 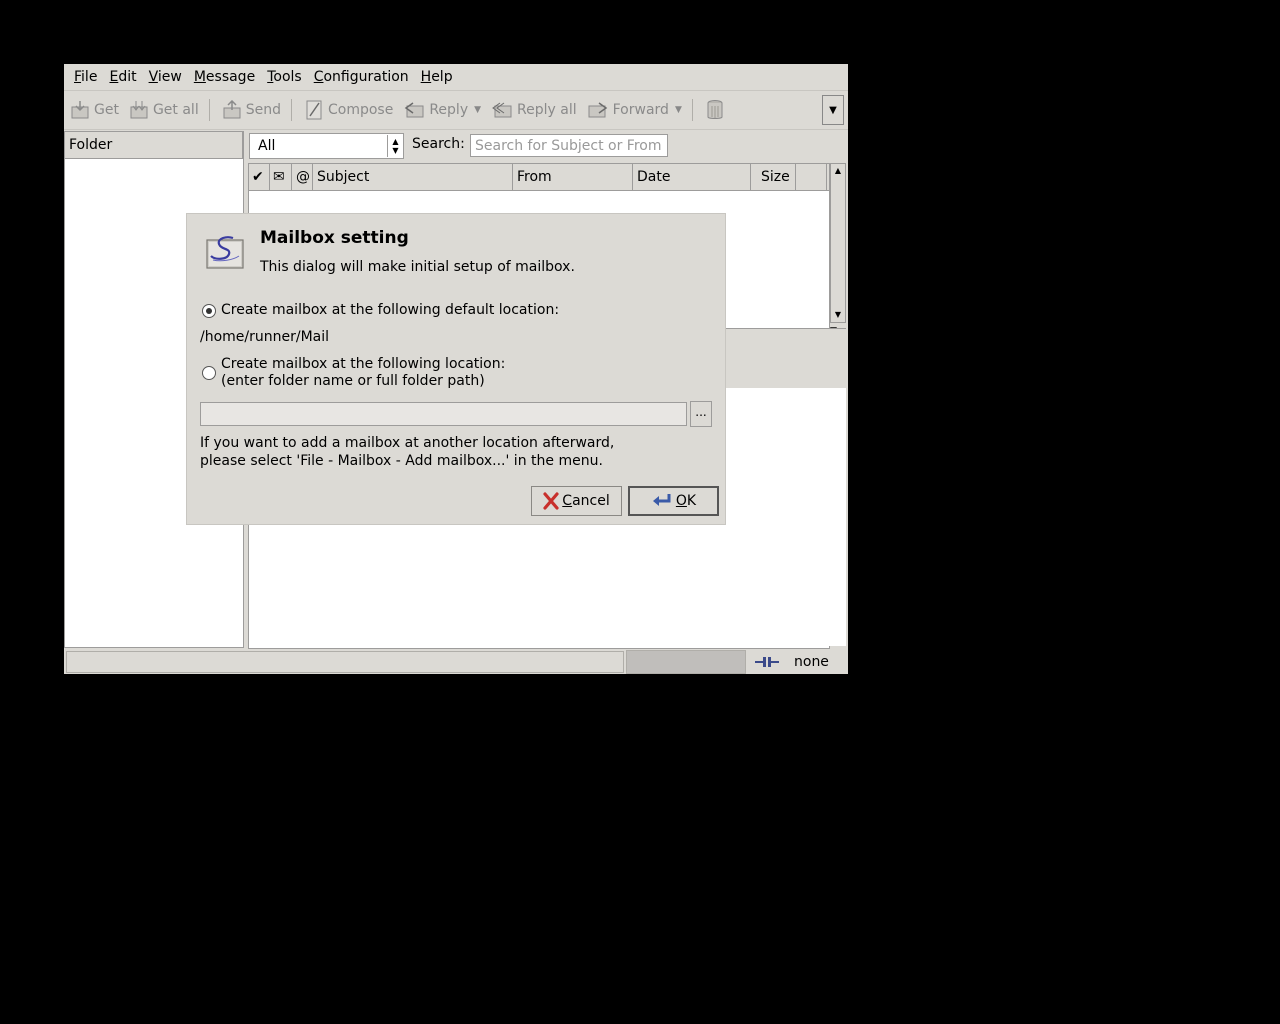 I want to click on statusbar: none, so click(x=456, y=662).